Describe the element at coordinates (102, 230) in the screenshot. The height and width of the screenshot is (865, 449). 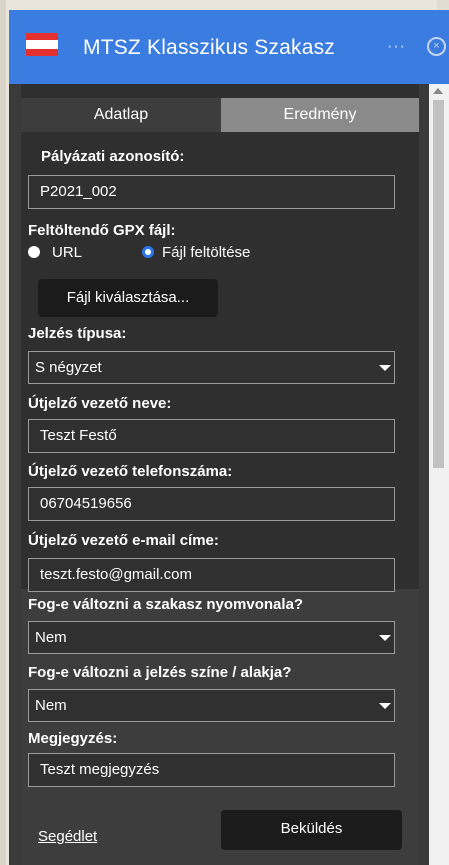
I see `gpx-file-label: Feltöltendő GPX fájl:` at that location.